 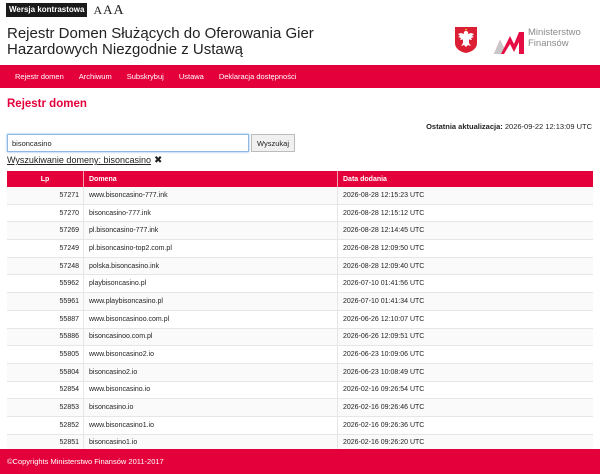 I want to click on row-lp: 57269, so click(x=45, y=231).